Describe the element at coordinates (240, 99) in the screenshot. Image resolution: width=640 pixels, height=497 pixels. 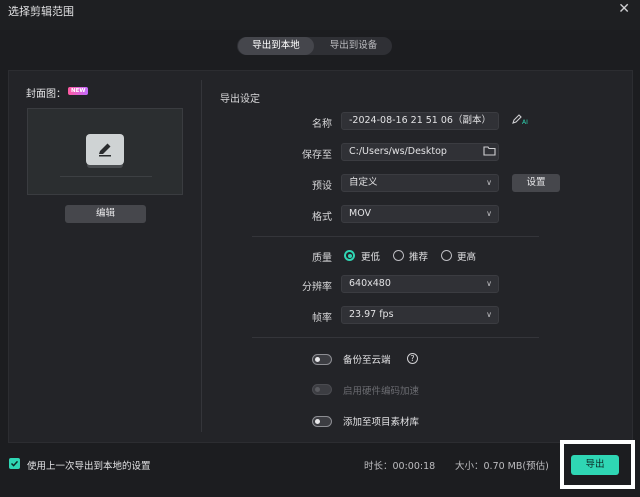
I see `section-title: 导出设定` at that location.